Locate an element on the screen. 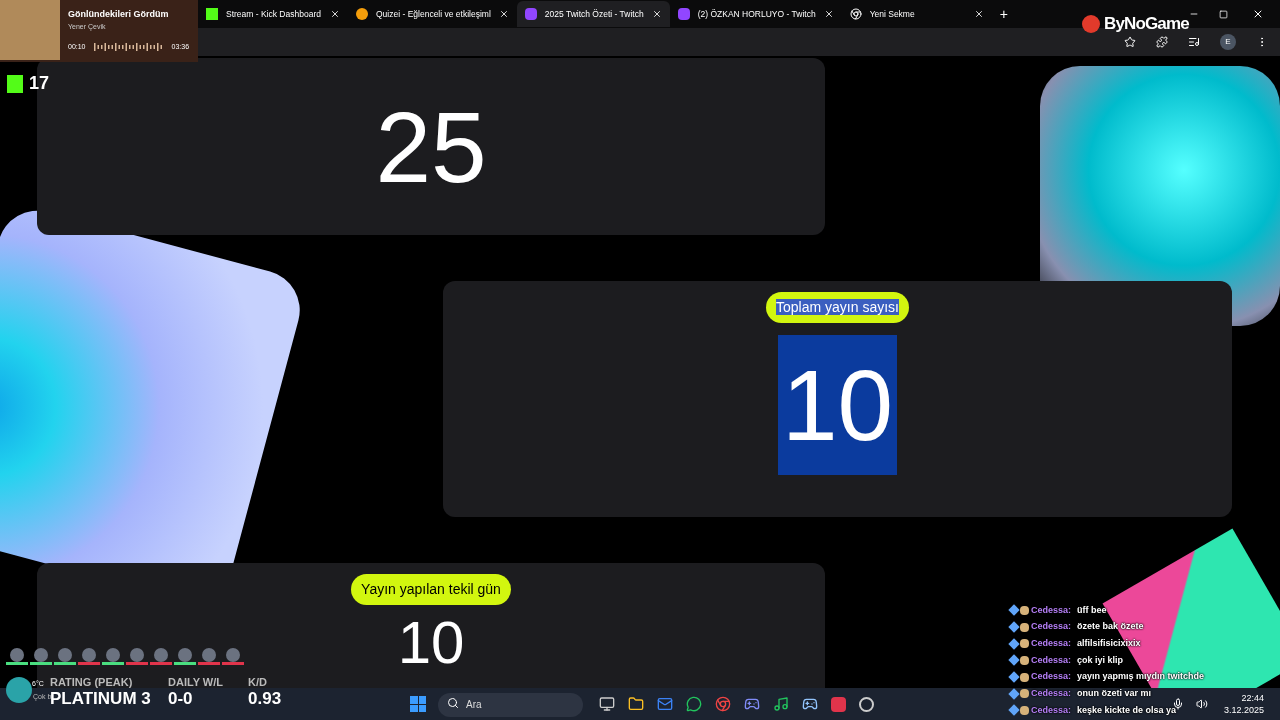  browser-tab: Quizei - Eğlenceli ve etkileşiml is located at coordinates (432, 14).